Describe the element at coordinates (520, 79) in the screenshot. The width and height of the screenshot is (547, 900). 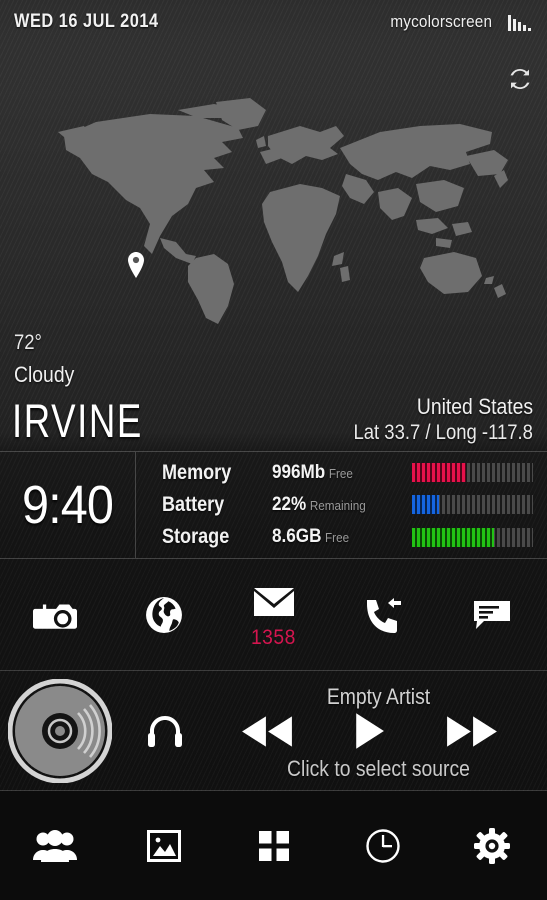
I see `sync-refresh-icon` at that location.